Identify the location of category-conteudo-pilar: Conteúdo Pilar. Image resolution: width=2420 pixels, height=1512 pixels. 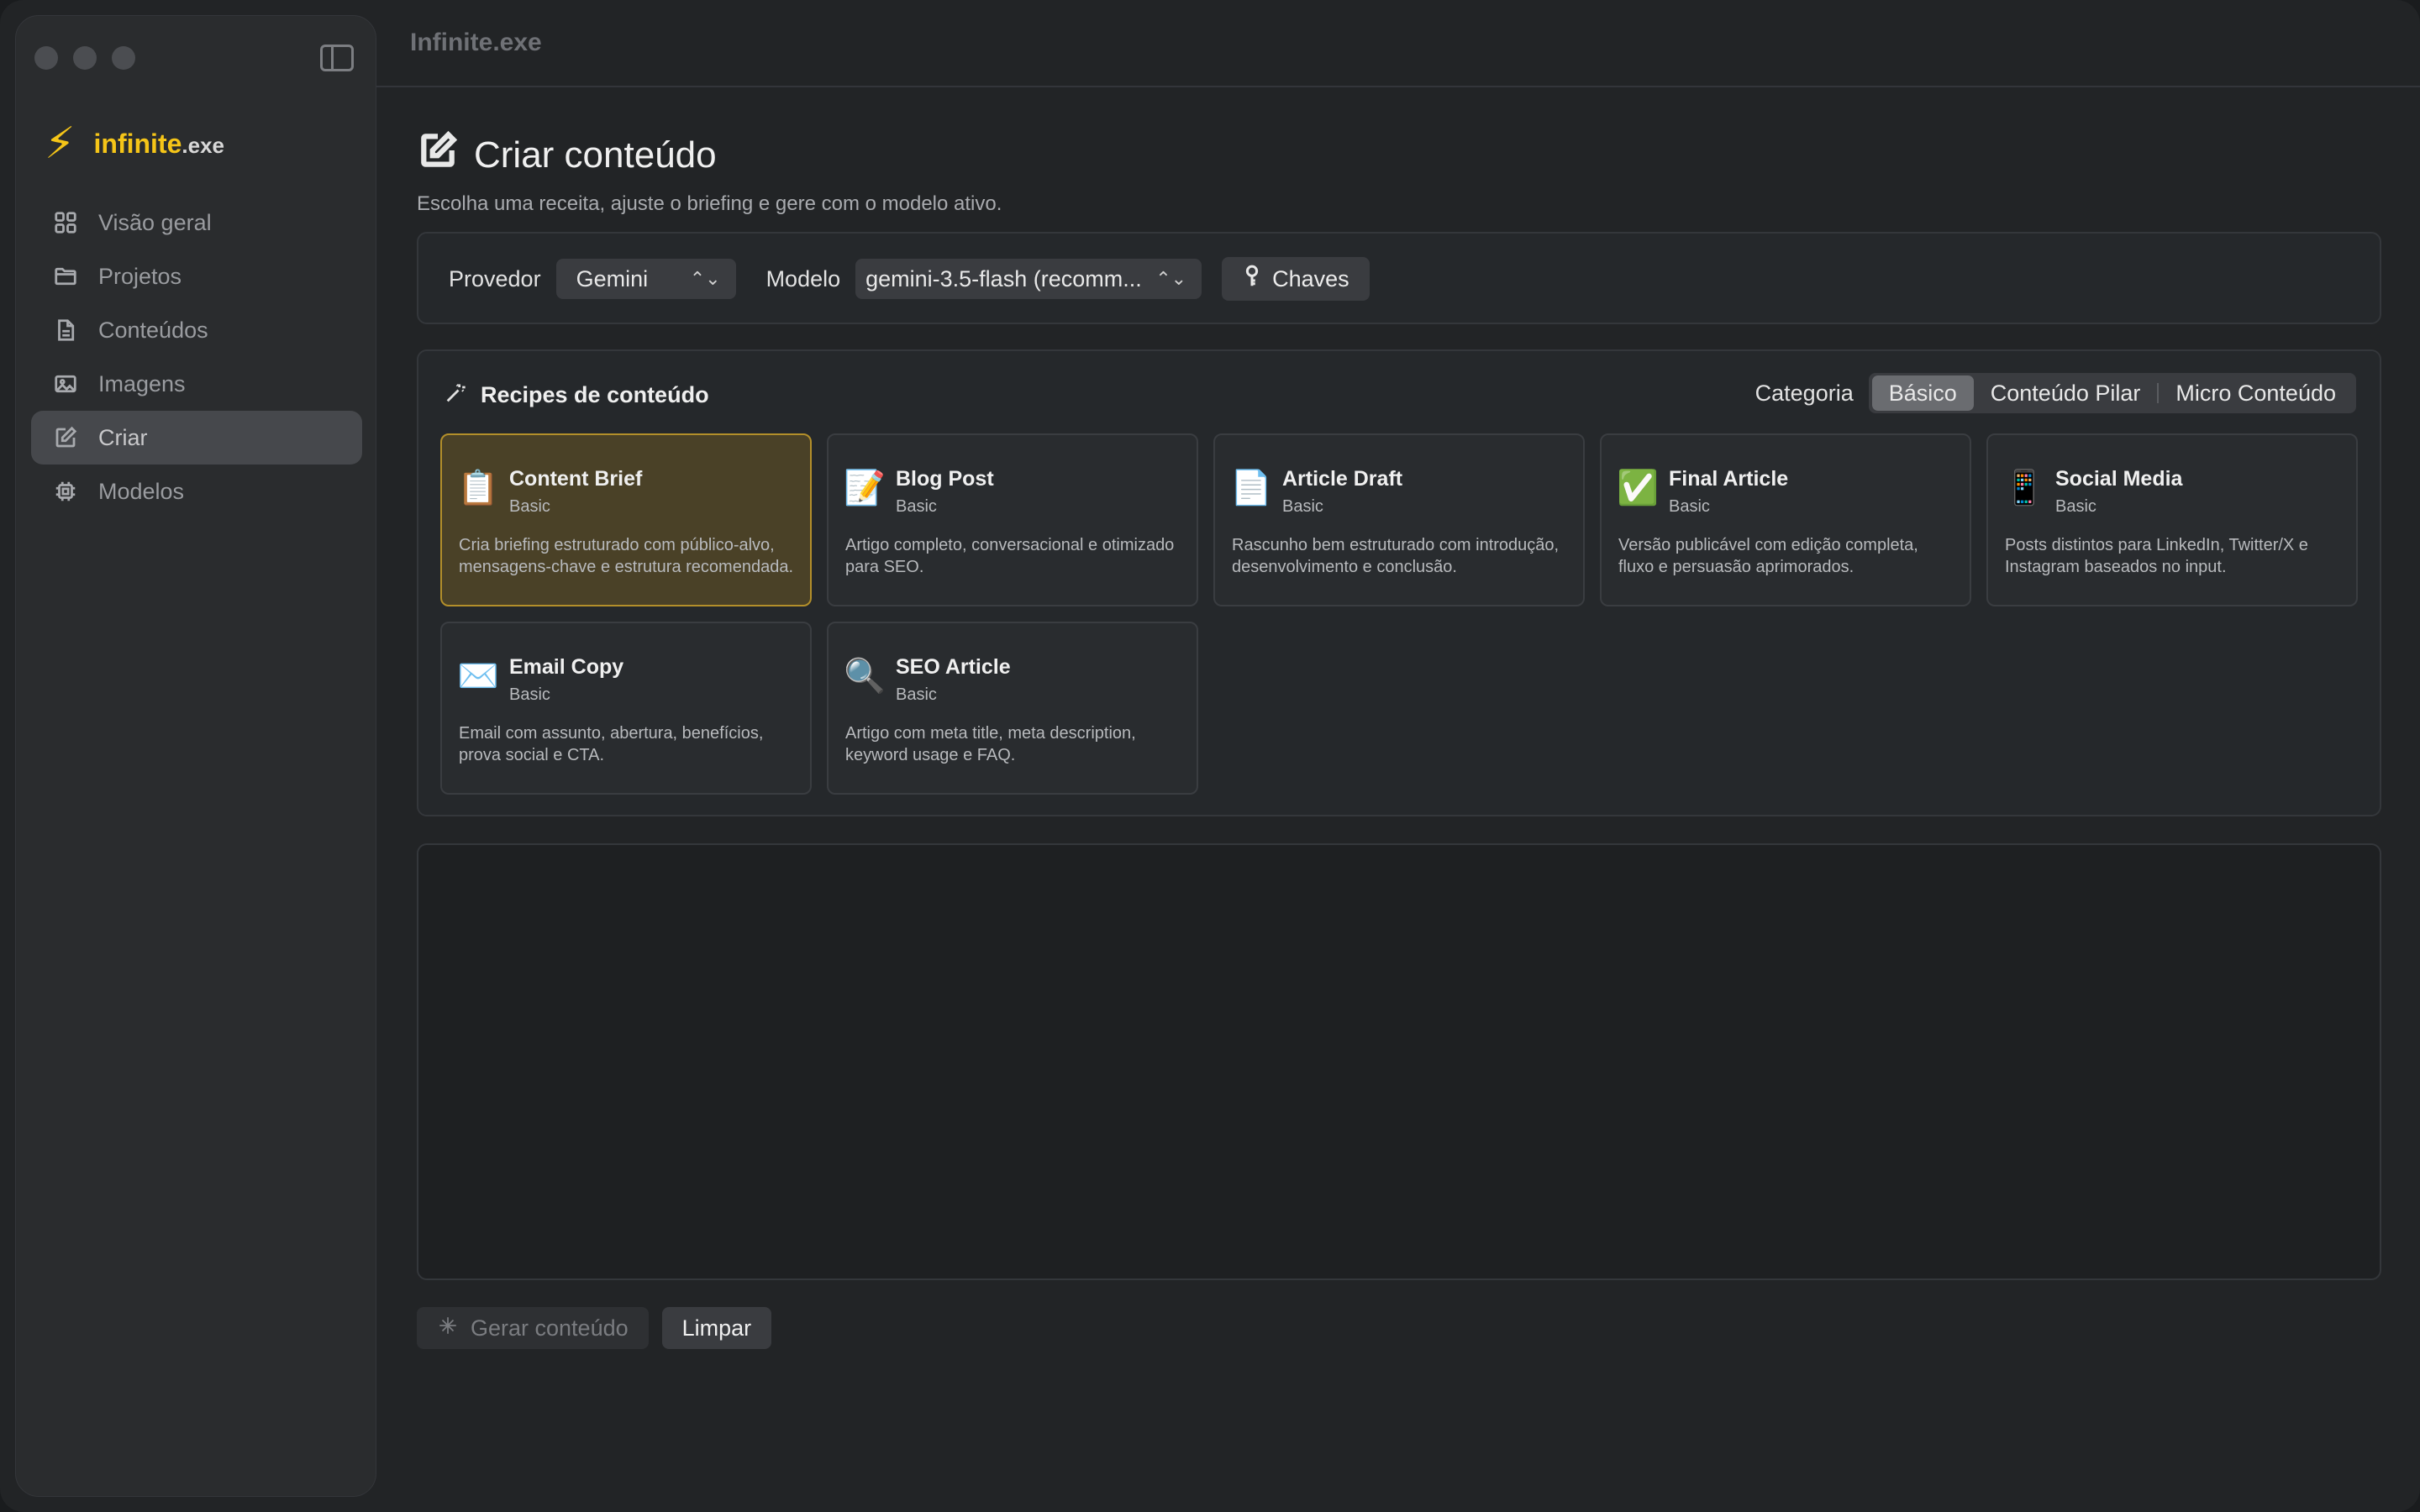
(2066, 393).